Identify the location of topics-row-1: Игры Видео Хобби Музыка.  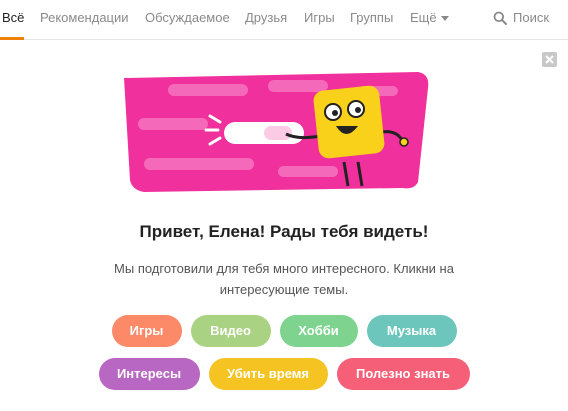
(284, 331).